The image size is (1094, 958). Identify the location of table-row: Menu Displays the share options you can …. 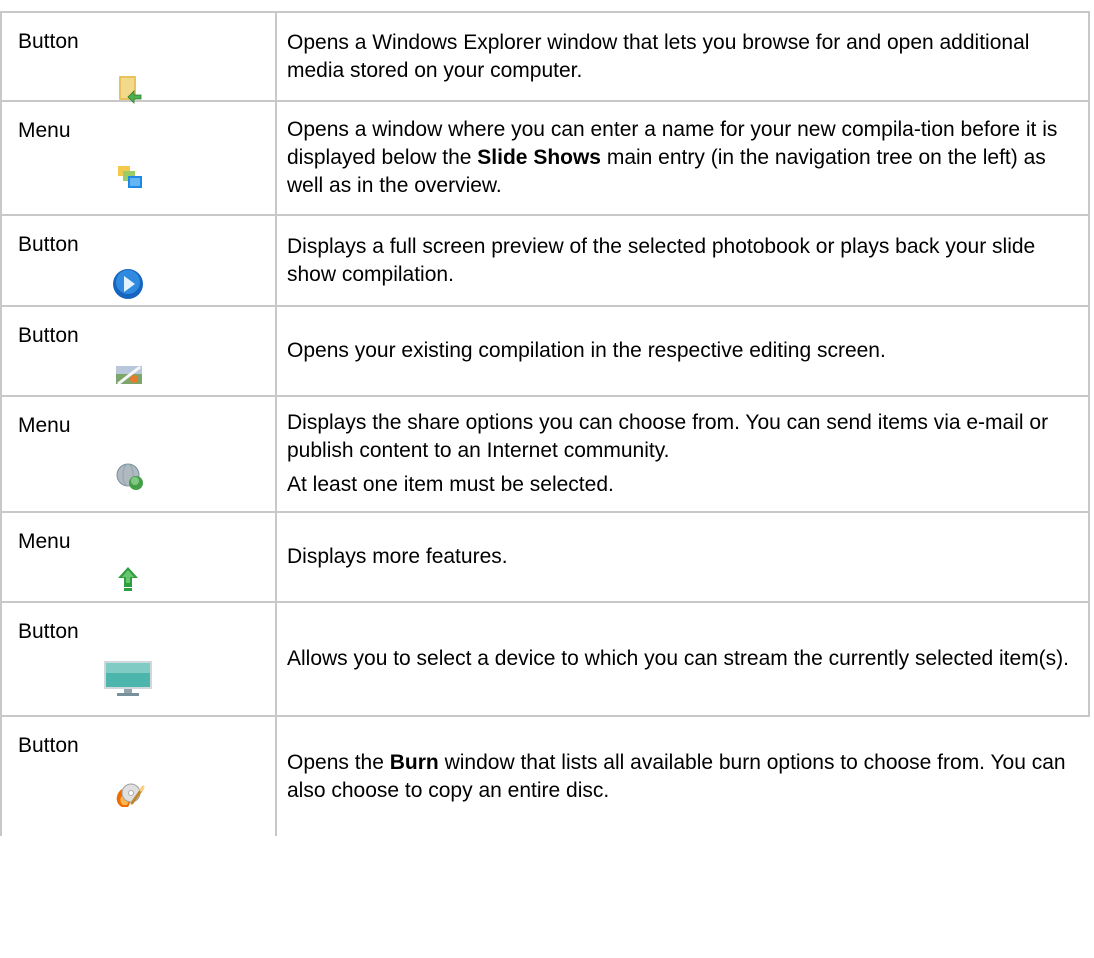
(545, 453).